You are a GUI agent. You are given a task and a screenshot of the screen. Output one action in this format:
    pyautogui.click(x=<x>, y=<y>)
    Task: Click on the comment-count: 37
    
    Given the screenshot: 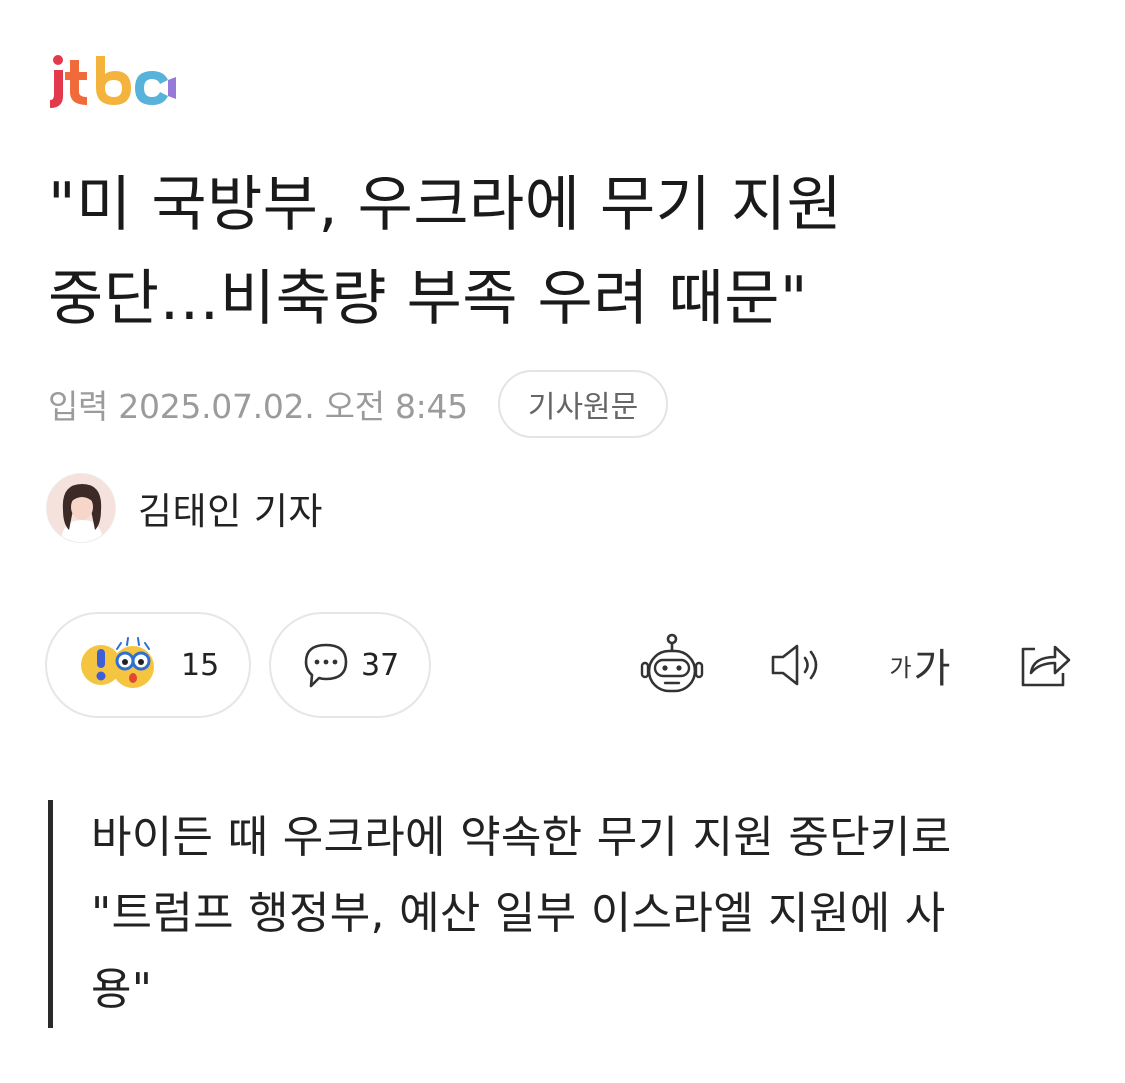 What is the action you would take?
    pyautogui.click(x=380, y=665)
    